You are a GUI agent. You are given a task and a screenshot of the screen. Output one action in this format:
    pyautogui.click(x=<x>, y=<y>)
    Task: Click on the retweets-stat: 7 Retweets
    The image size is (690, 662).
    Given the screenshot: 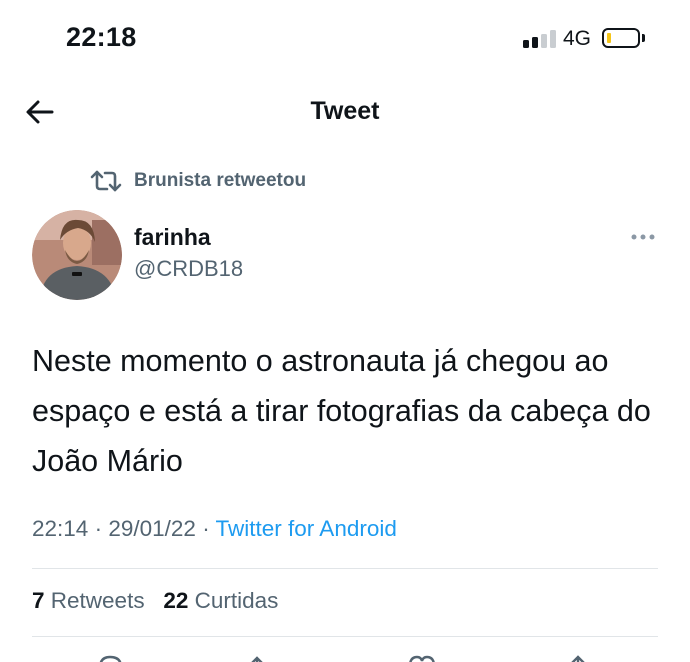 What is the action you would take?
    pyautogui.click(x=88, y=600)
    